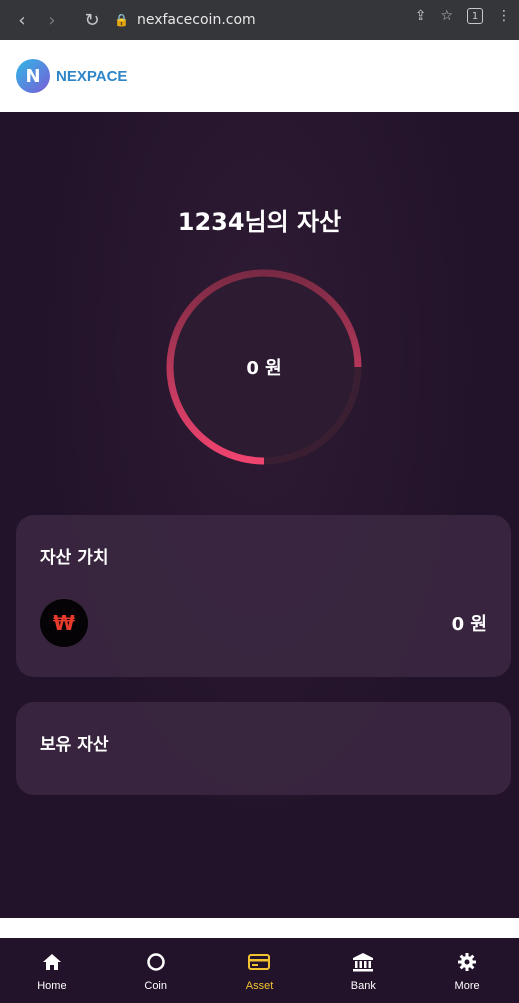 The height and width of the screenshot is (1003, 519). I want to click on nav-bank-label: Bank, so click(363, 985).